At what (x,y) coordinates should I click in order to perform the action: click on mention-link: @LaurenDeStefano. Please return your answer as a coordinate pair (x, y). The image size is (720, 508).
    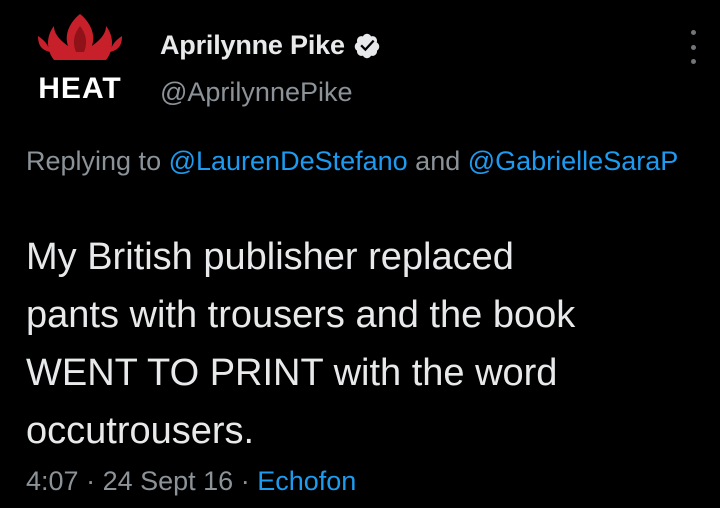
    Looking at the image, I should click on (288, 161).